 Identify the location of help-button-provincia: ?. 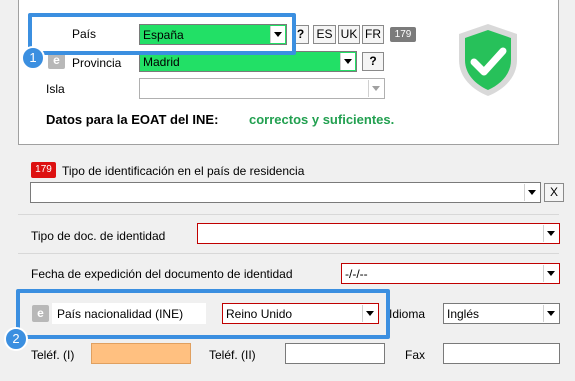
(373, 61).